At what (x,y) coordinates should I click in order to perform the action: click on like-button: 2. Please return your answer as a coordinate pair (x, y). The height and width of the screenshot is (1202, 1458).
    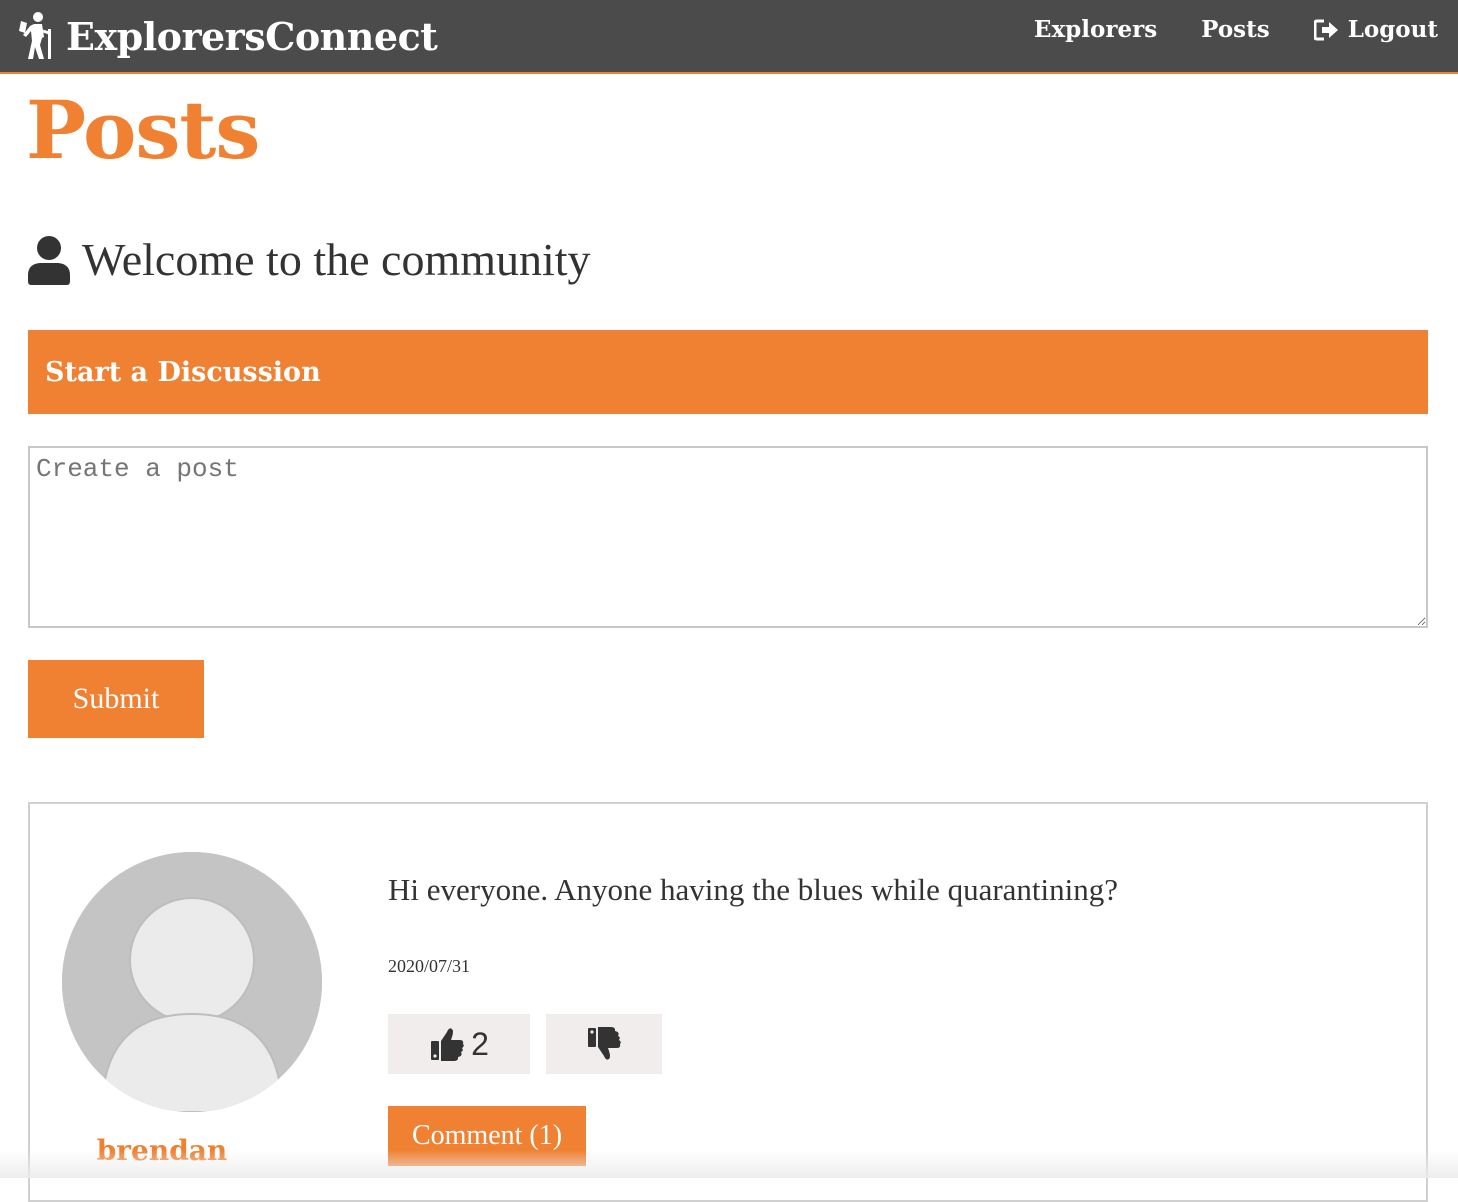
    Looking at the image, I should click on (459, 1044).